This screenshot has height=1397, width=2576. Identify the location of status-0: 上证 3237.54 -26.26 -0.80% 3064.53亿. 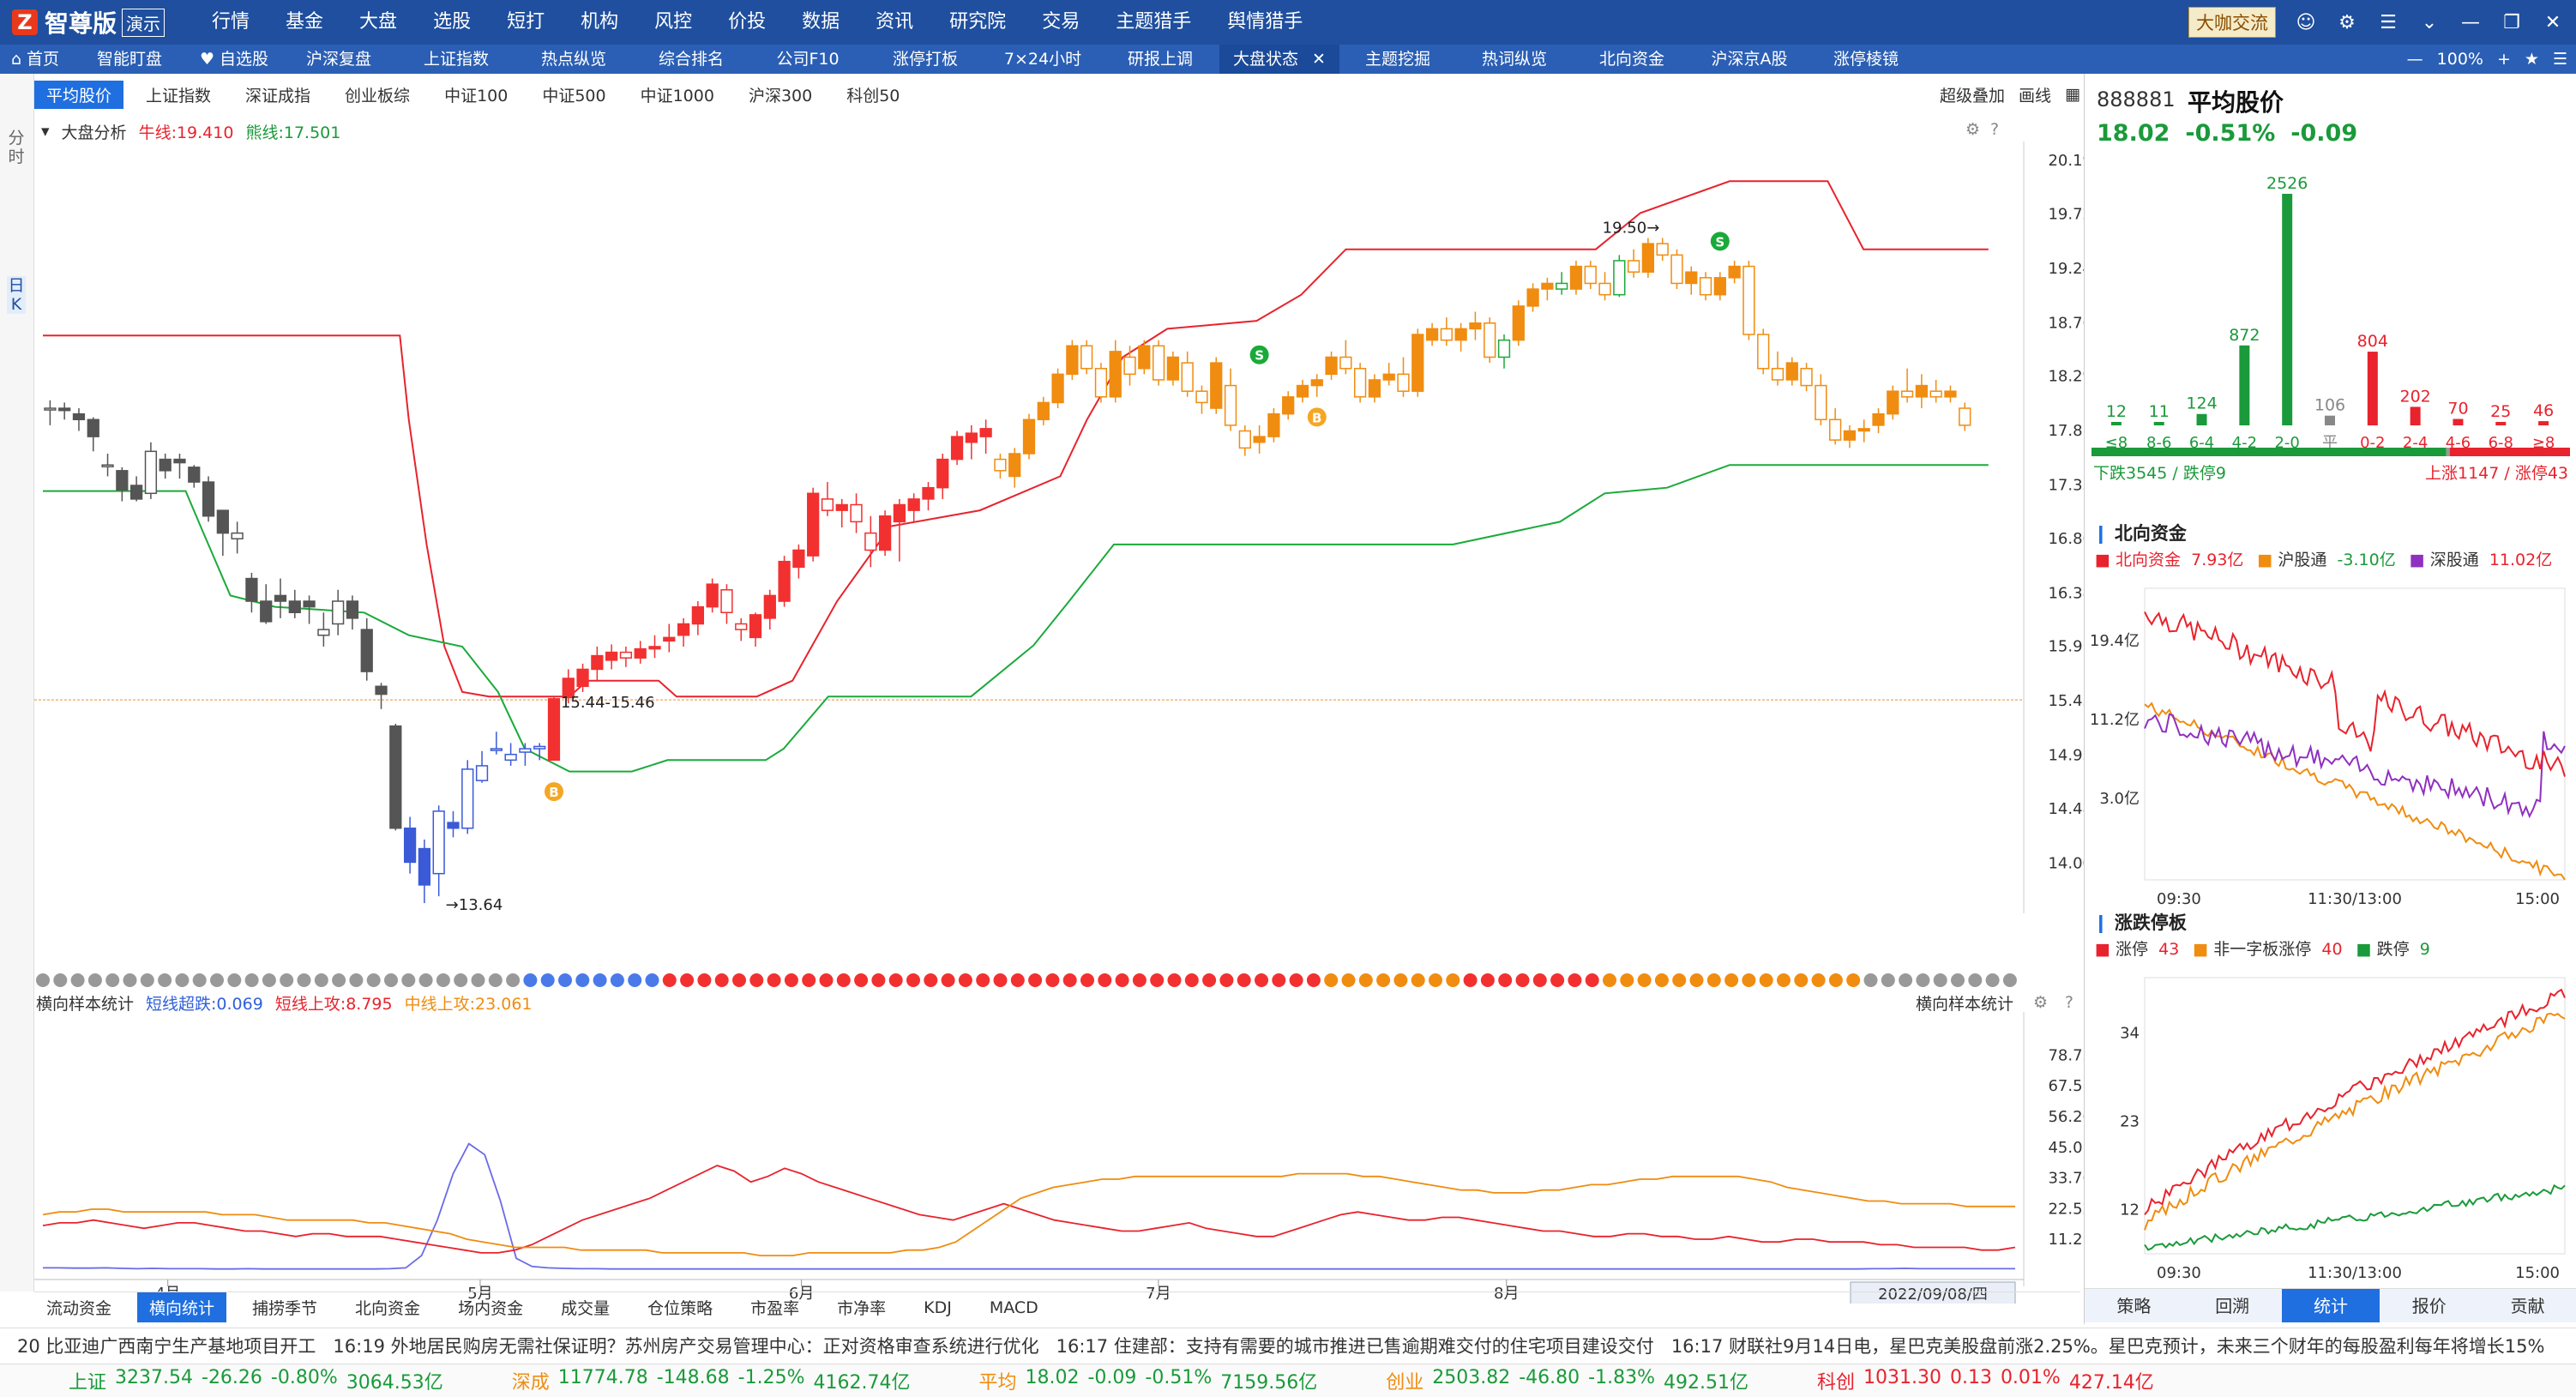
(256, 1381).